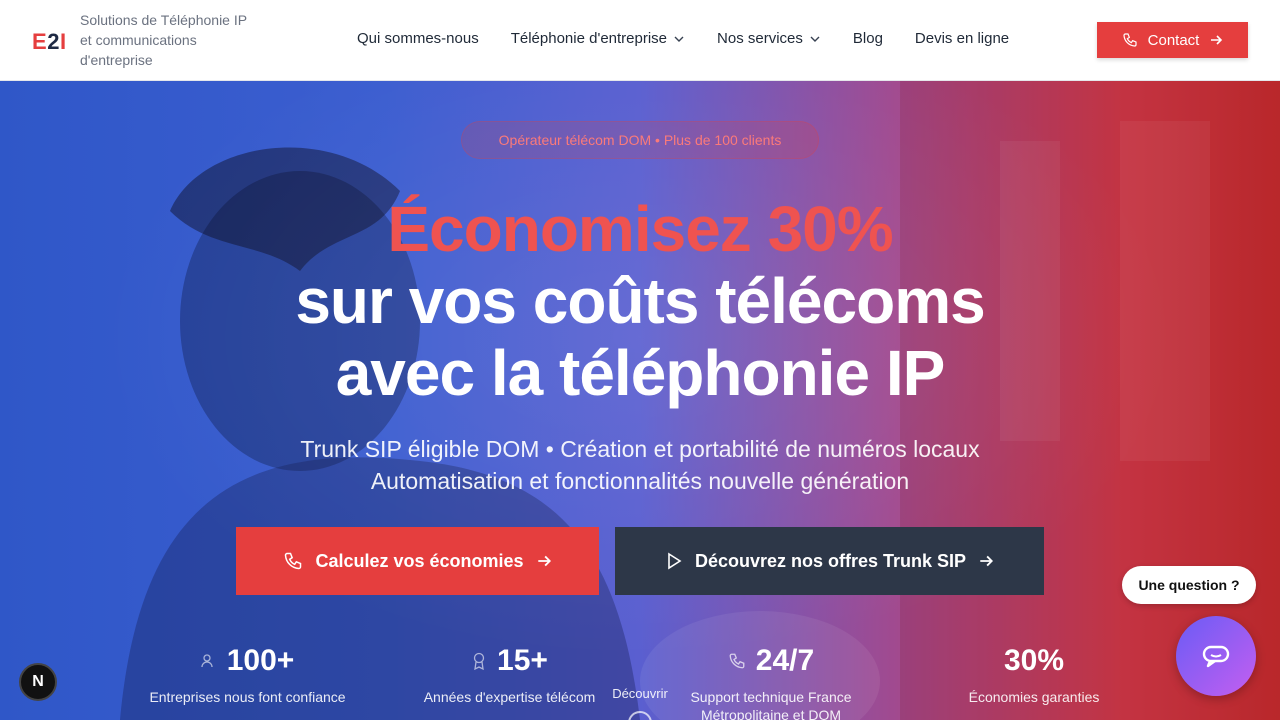  What do you see at coordinates (260, 660) in the screenshot?
I see `stat-value: 100+` at bounding box center [260, 660].